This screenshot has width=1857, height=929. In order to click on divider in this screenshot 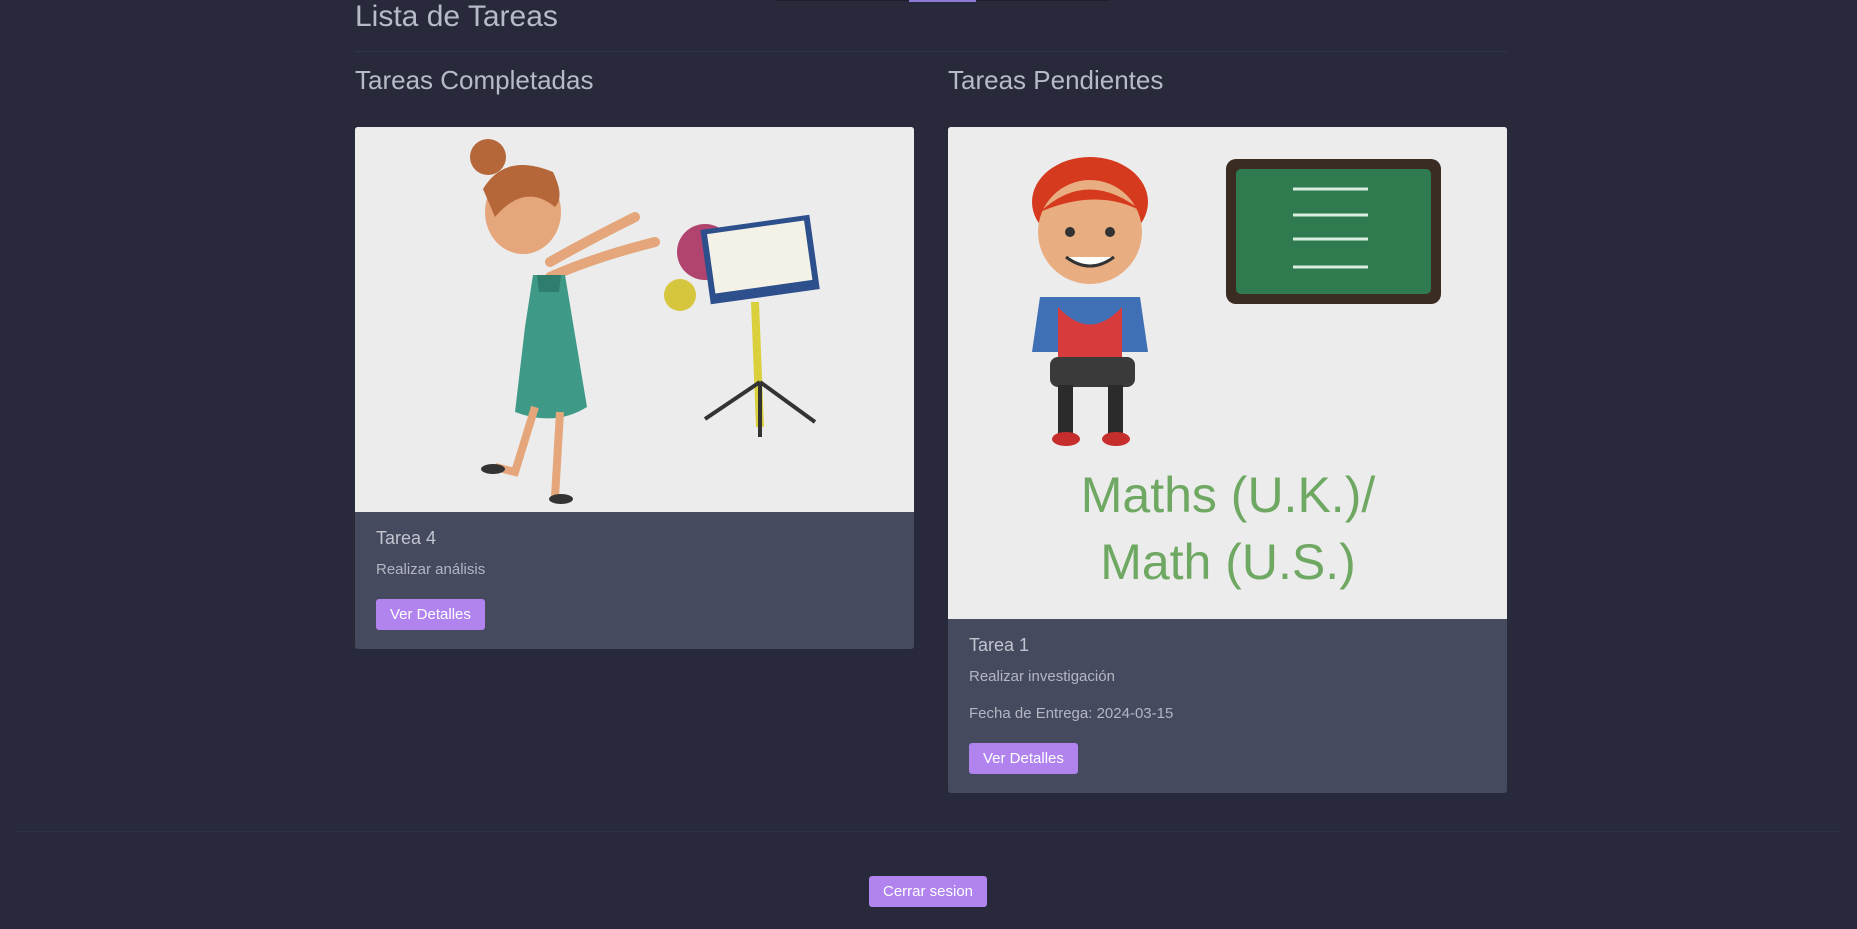, I will do `click(931, 51)`.